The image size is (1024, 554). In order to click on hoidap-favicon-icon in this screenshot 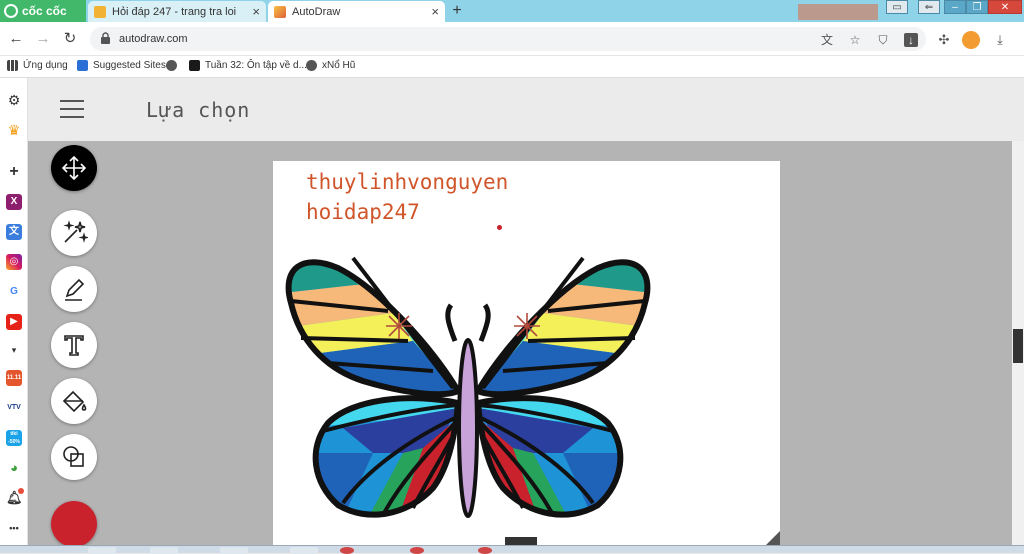, I will do `click(100, 11)`.